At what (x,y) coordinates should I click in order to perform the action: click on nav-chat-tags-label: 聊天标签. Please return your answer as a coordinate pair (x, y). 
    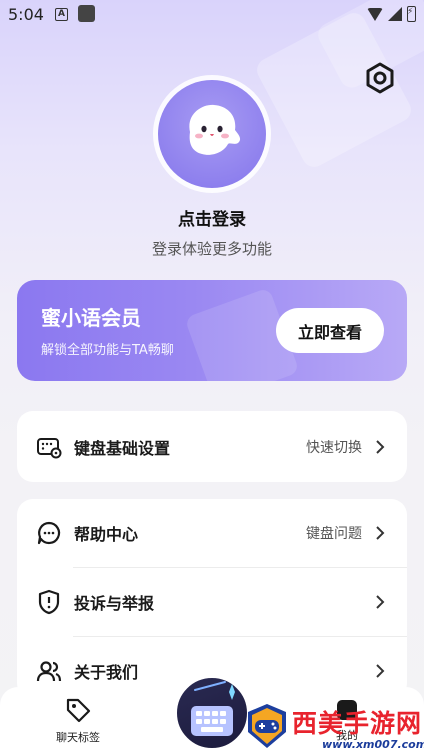
    Looking at the image, I should click on (78, 737).